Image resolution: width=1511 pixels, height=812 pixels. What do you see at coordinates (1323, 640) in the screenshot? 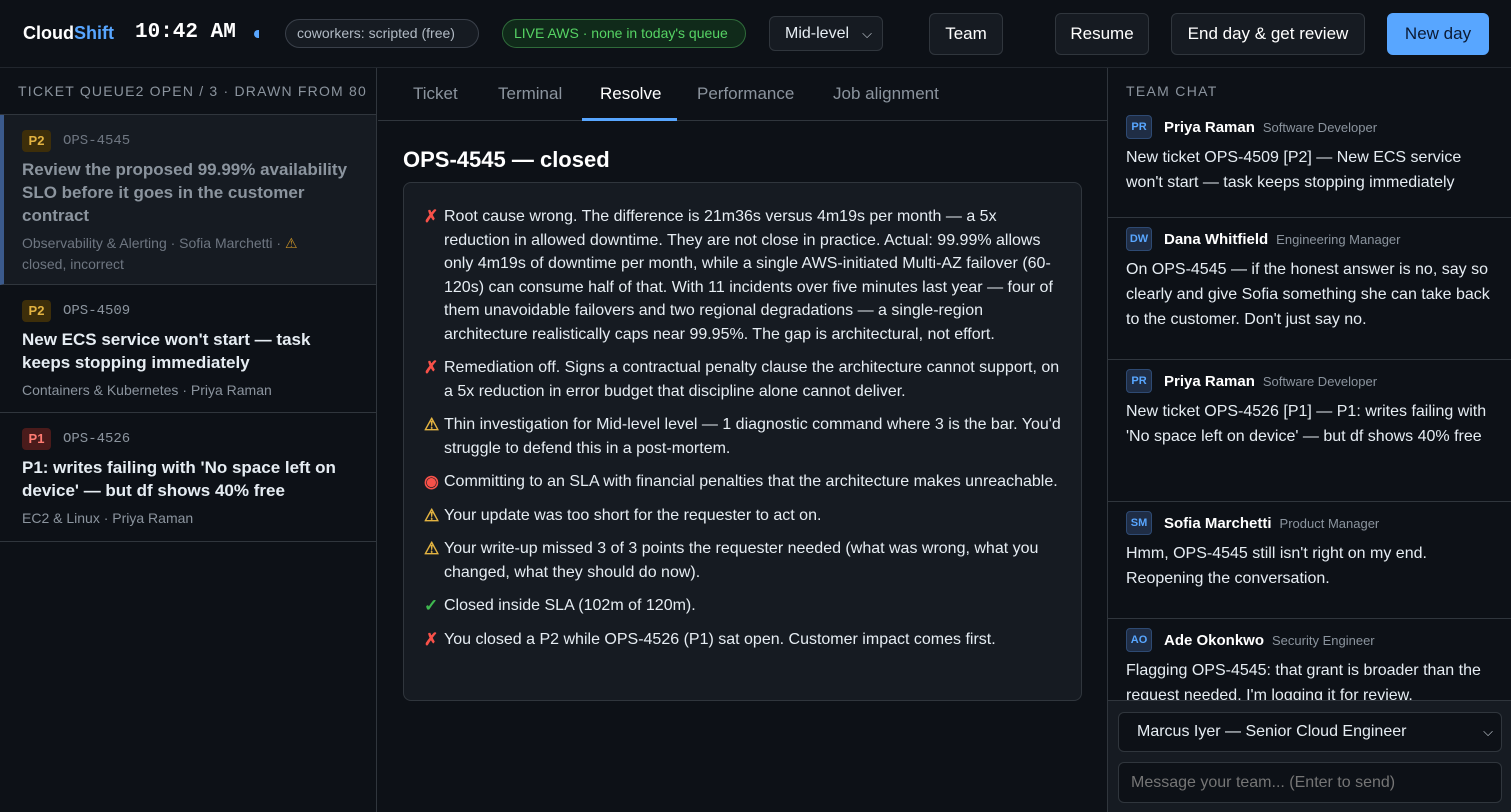
I see `sender-role: Security Engineer` at bounding box center [1323, 640].